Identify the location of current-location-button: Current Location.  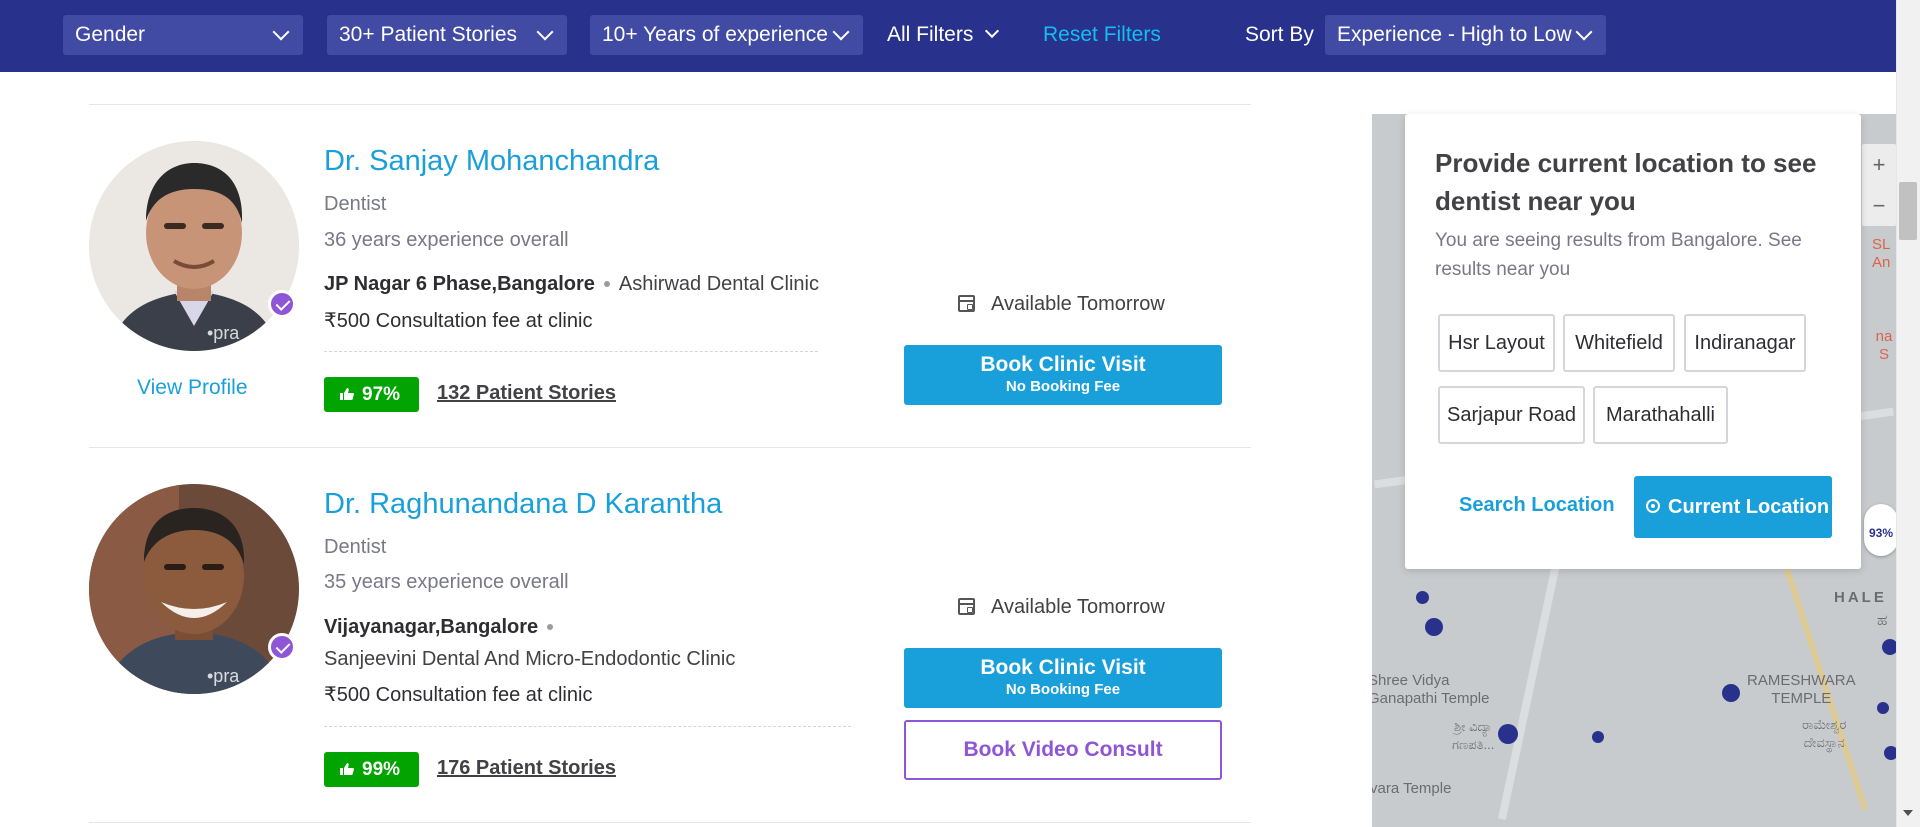
(1733, 507).